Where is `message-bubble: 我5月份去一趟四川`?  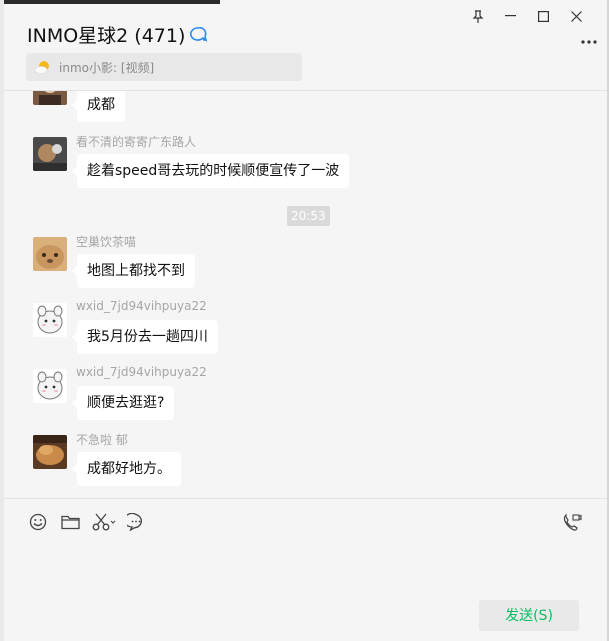 message-bubble: 我5月份去一趟四川 is located at coordinates (145, 337).